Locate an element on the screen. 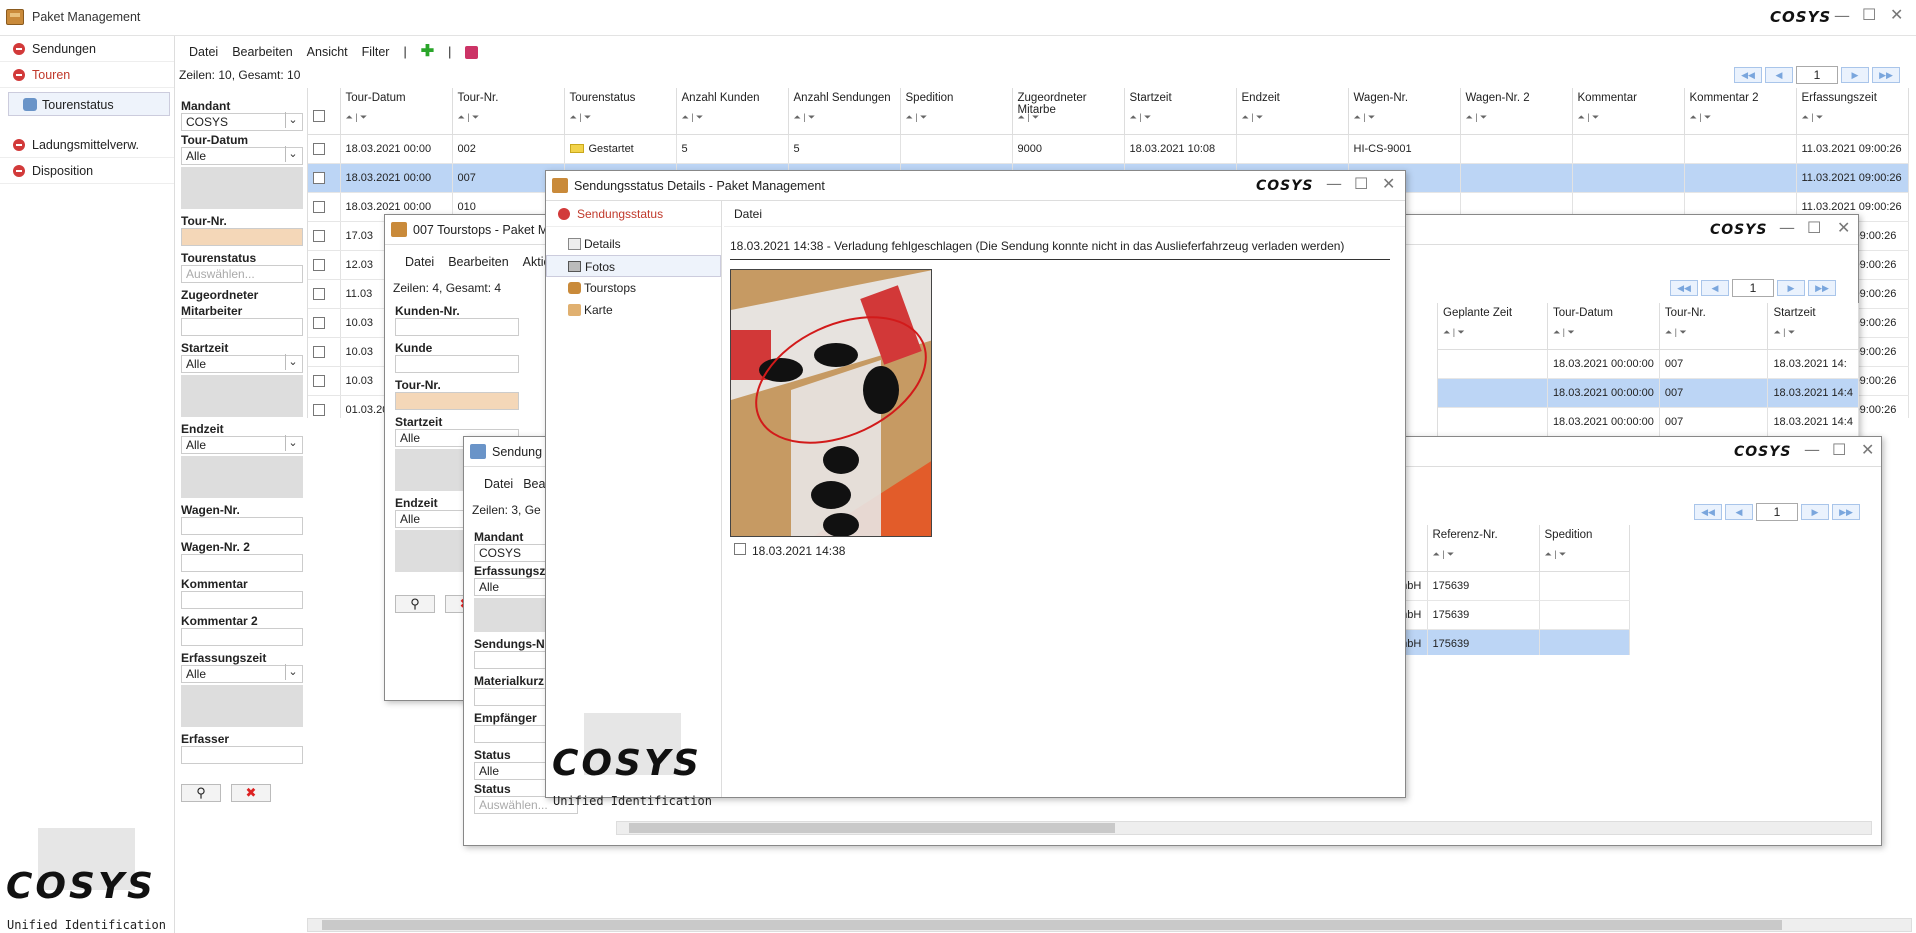  sidebar-item-tourenstatus: Tourenstatus is located at coordinates (89, 104).